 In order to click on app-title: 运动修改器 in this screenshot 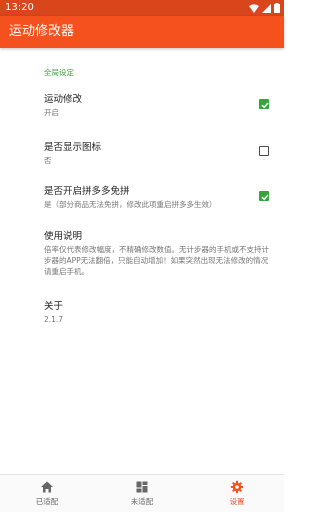, I will do `click(42, 31)`.